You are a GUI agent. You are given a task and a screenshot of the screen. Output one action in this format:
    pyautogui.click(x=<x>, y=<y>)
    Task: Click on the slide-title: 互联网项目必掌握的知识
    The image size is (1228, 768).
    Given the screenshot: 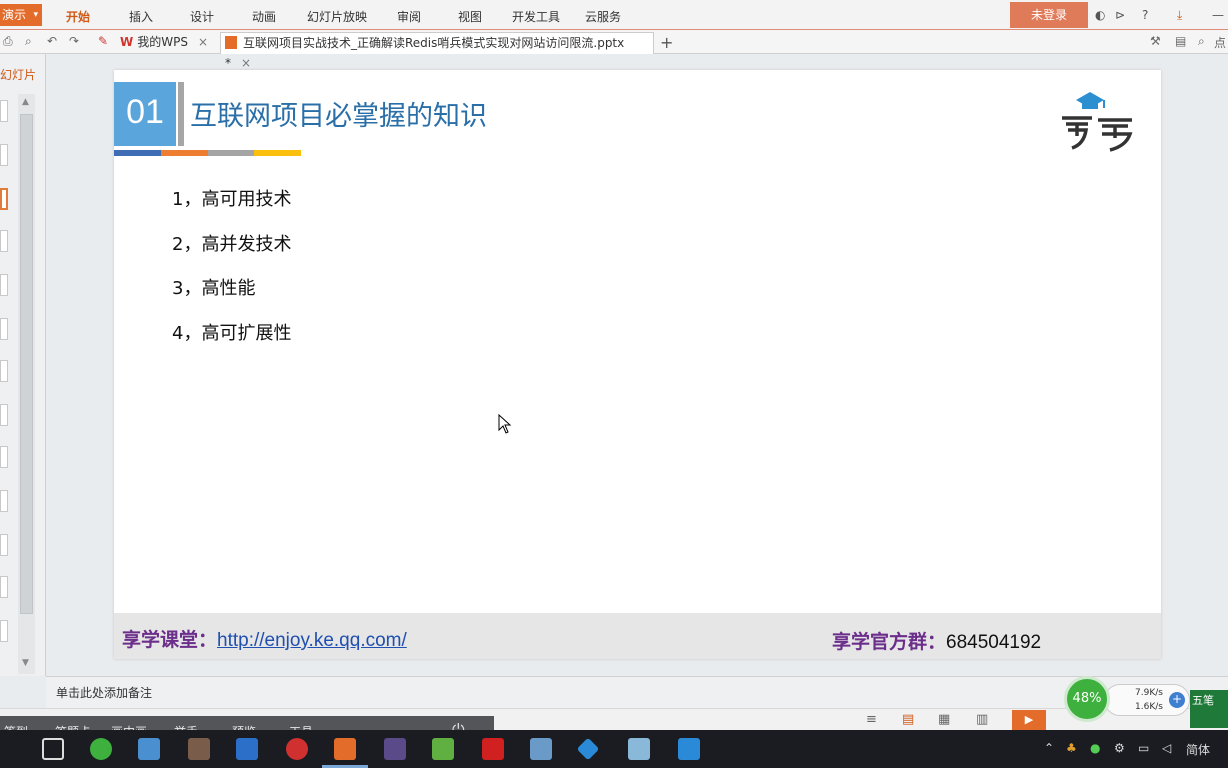 What is the action you would take?
    pyautogui.click(x=338, y=113)
    